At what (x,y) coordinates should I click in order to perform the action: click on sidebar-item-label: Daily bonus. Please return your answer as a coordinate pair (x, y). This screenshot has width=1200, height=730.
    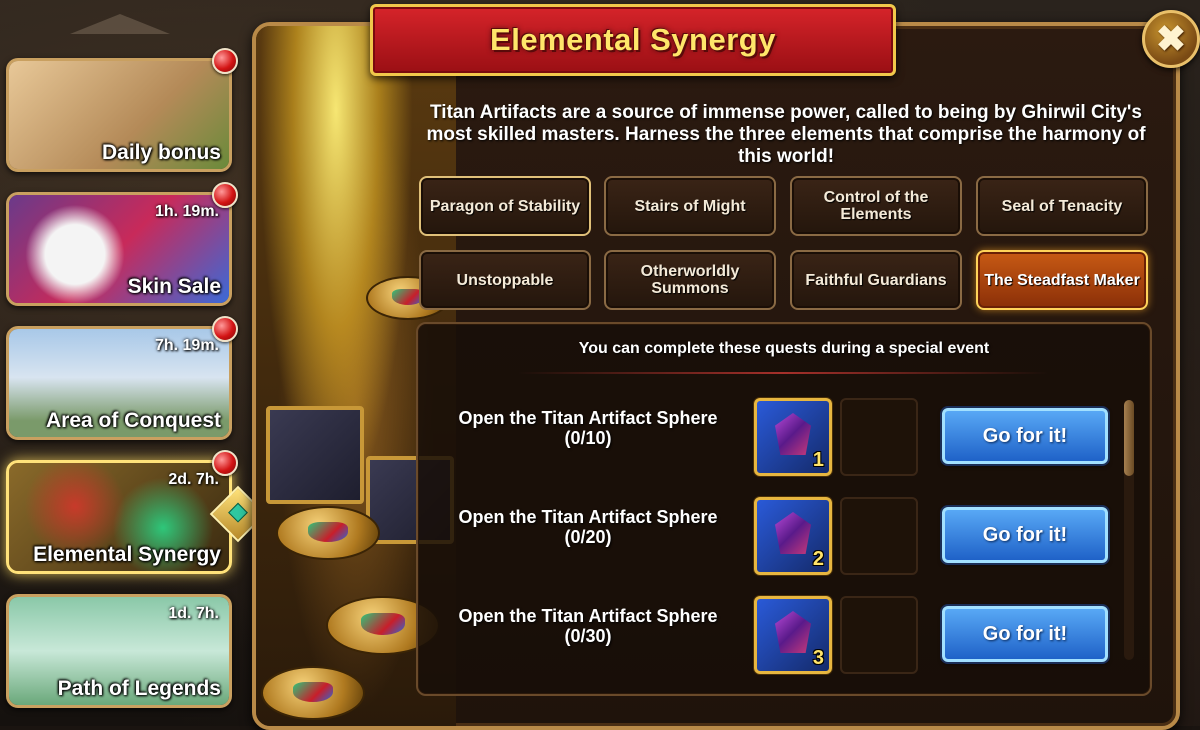
    Looking at the image, I should click on (161, 152).